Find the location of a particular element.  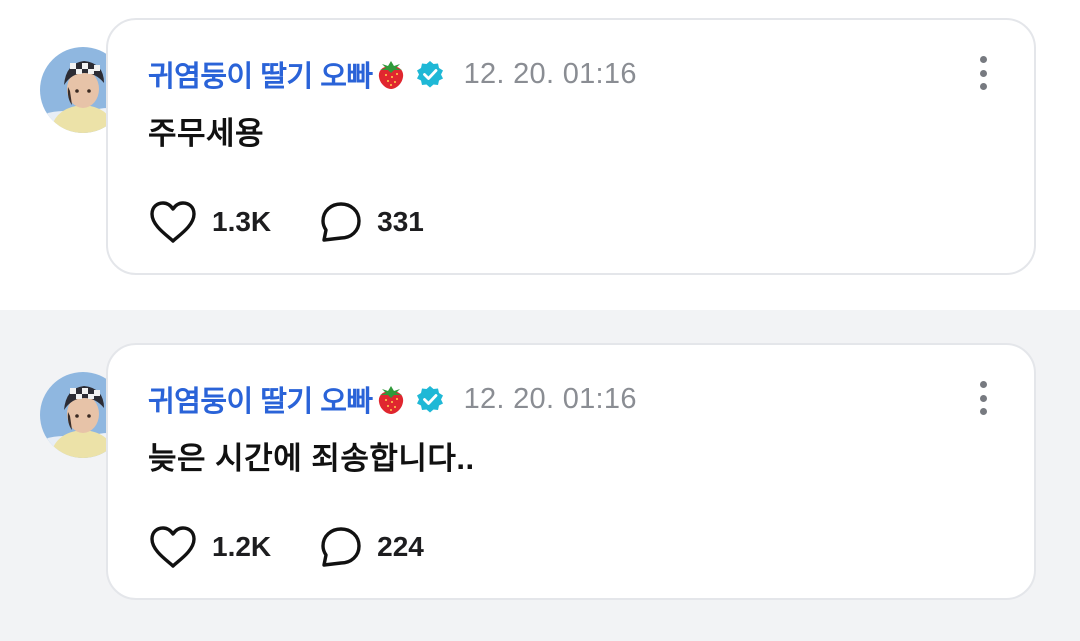

post-actions: 1.3K 331 is located at coordinates (286, 222).